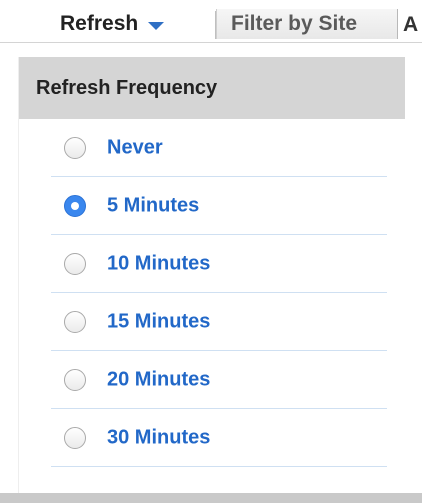 Image resolution: width=422 pixels, height=503 pixels. I want to click on option-30-minutes: 30 Minutes, so click(212, 438).